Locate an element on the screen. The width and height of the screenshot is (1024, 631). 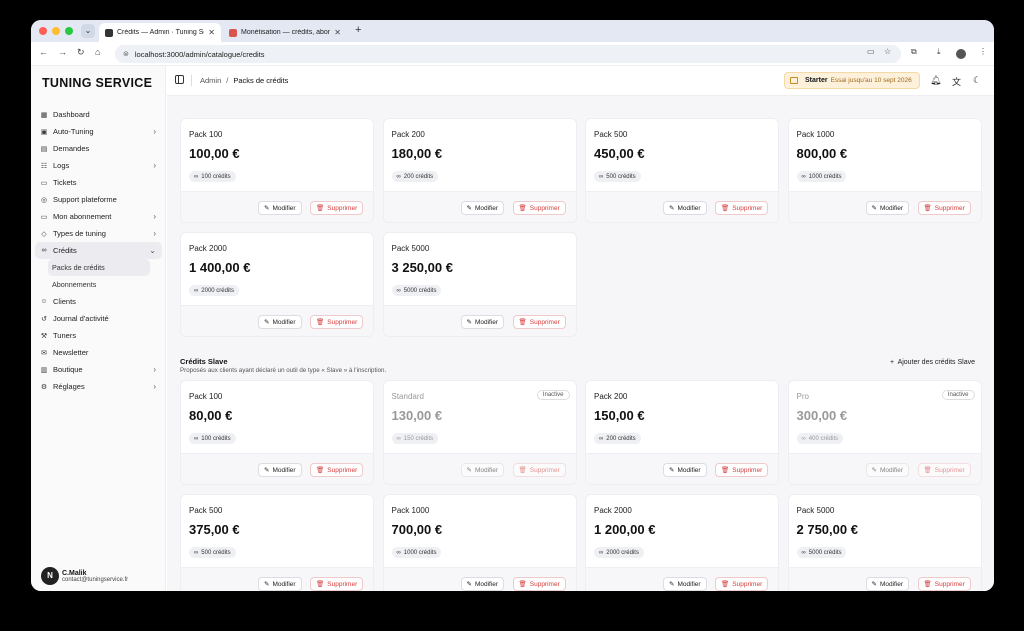
button-label: Supprimer is located at coordinates (544, 322).